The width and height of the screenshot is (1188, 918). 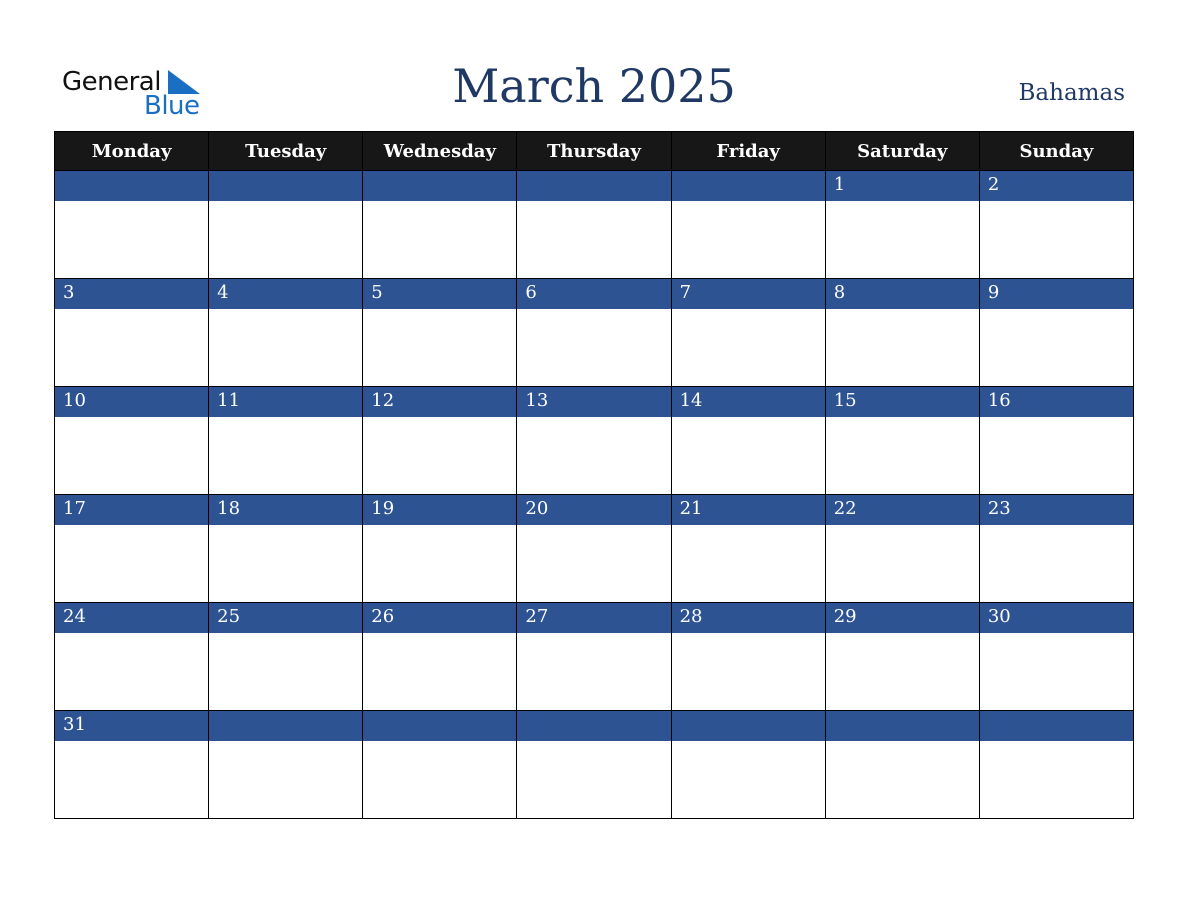 I want to click on day-cell: 31, so click(x=131, y=764).